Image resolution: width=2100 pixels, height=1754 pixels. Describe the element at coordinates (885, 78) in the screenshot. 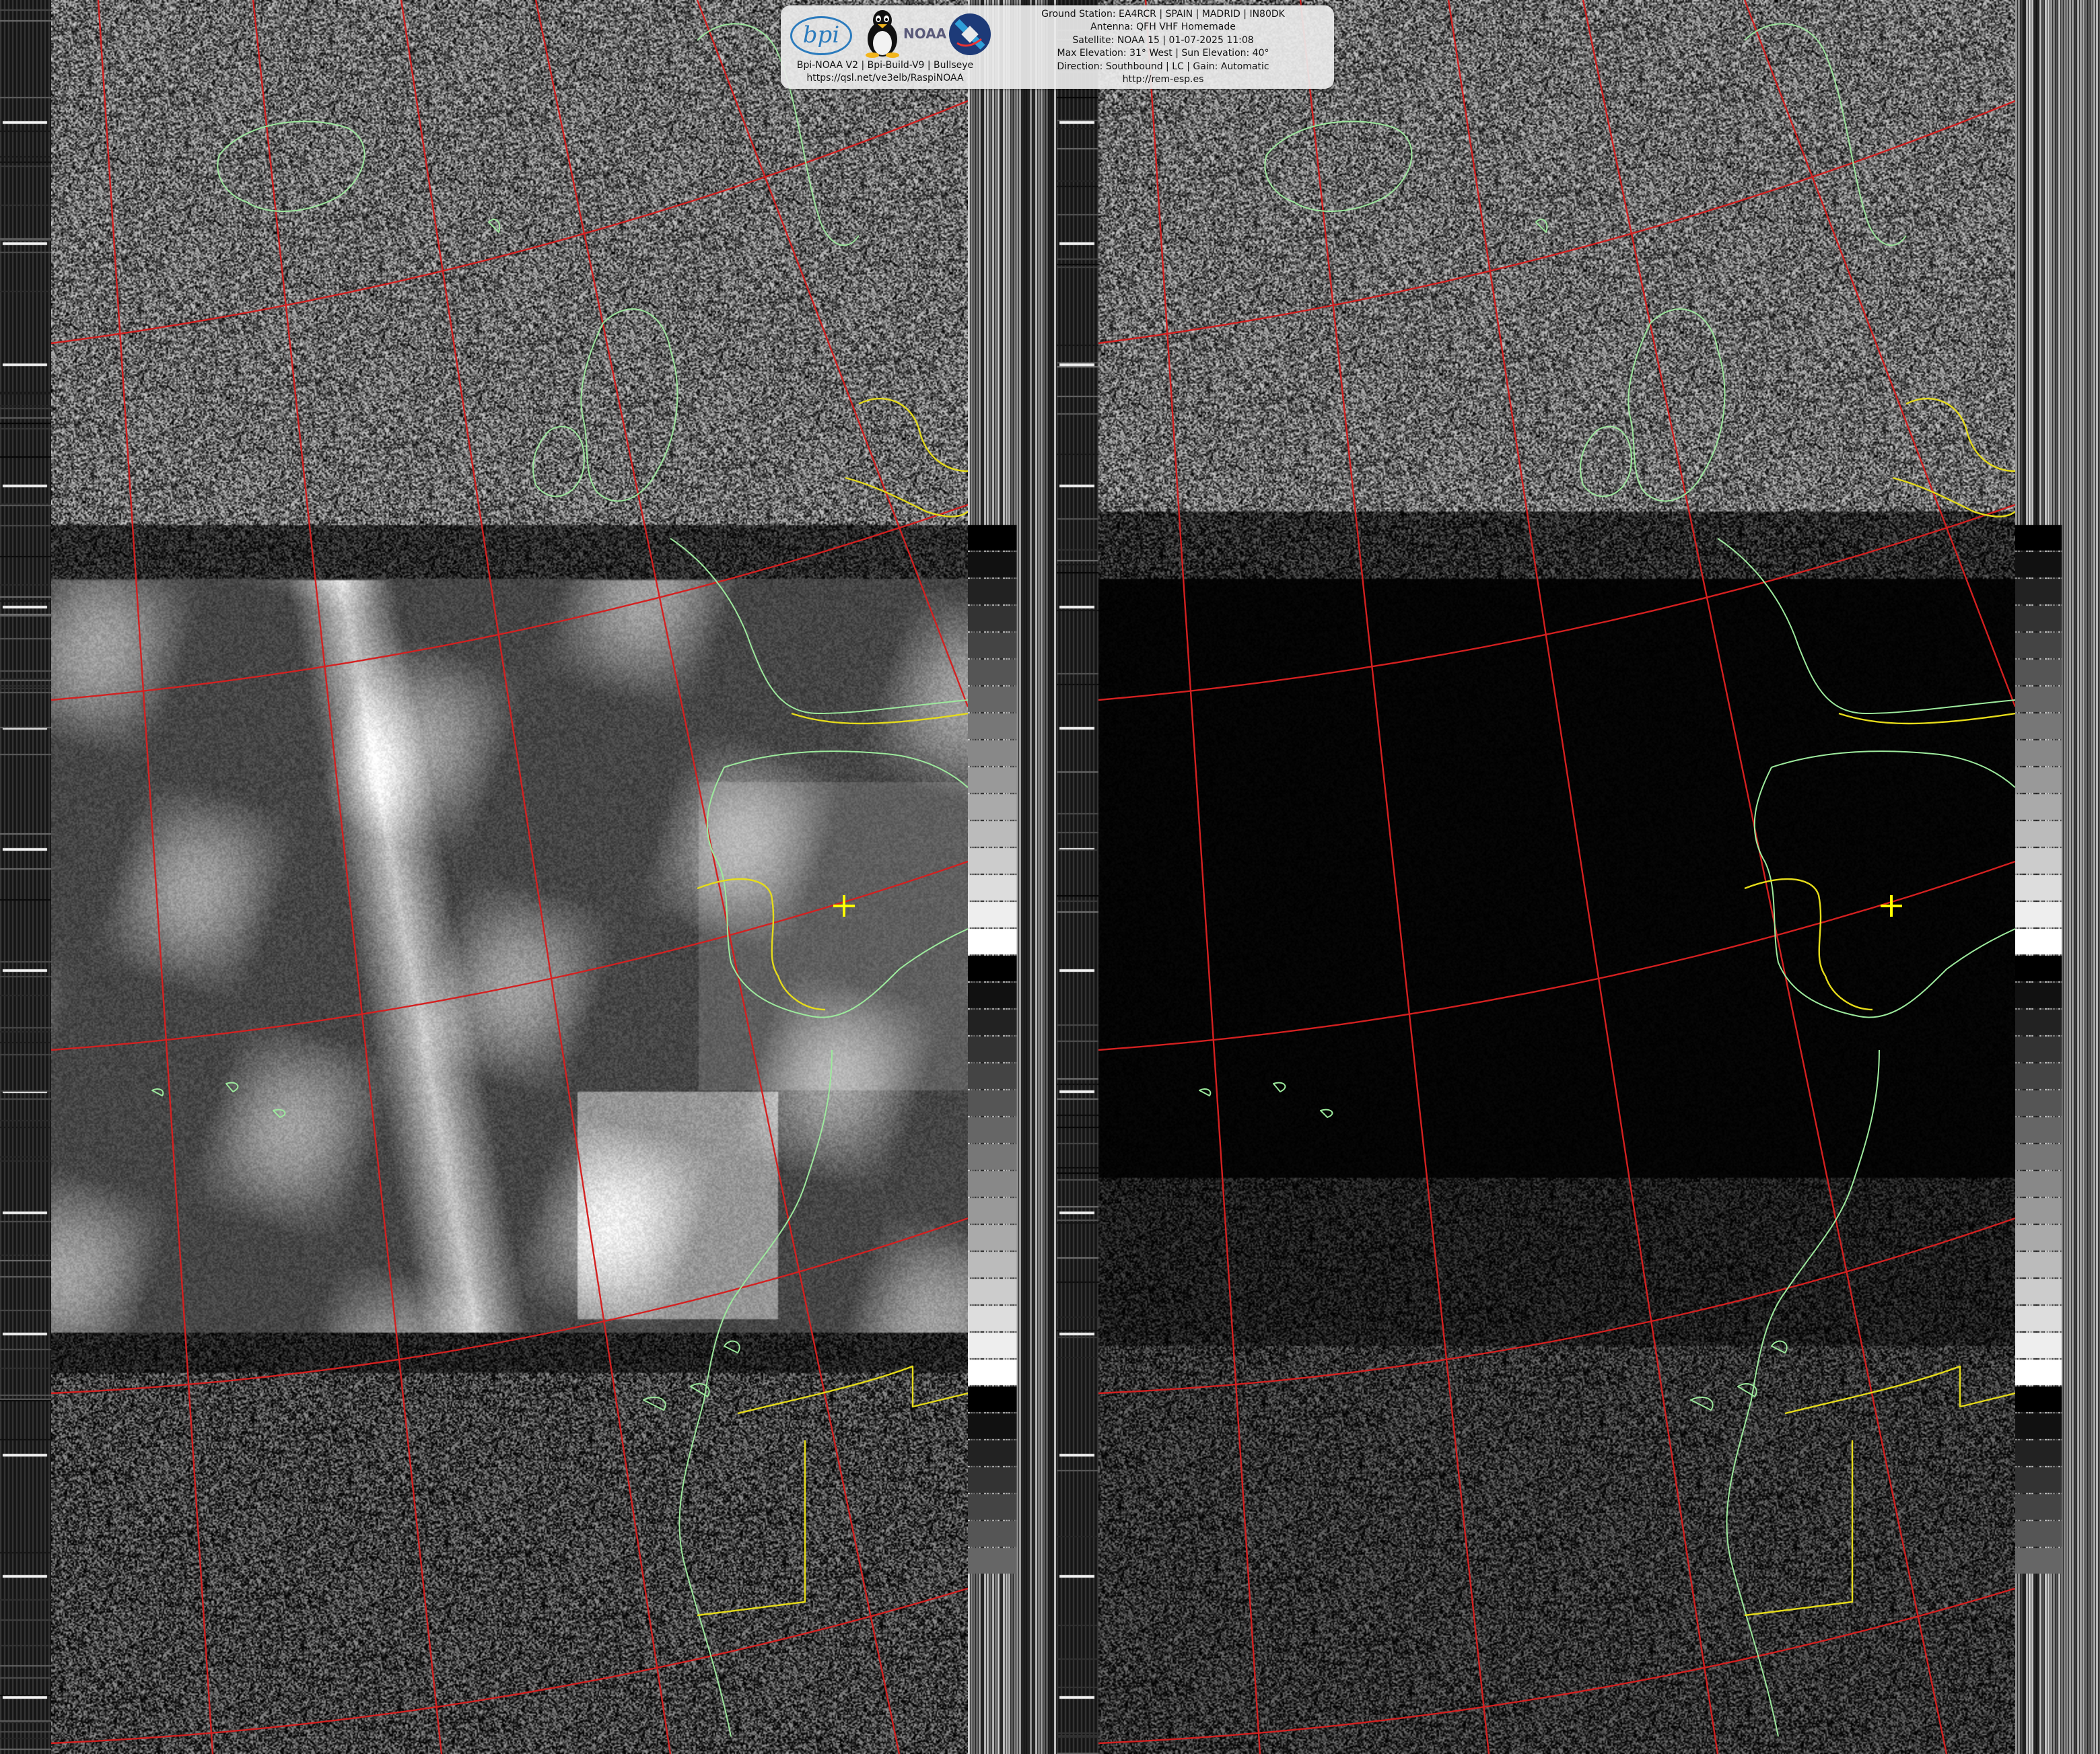

I see `software-link: https://qsl.net/ve3elb/RaspiNOAA` at that location.